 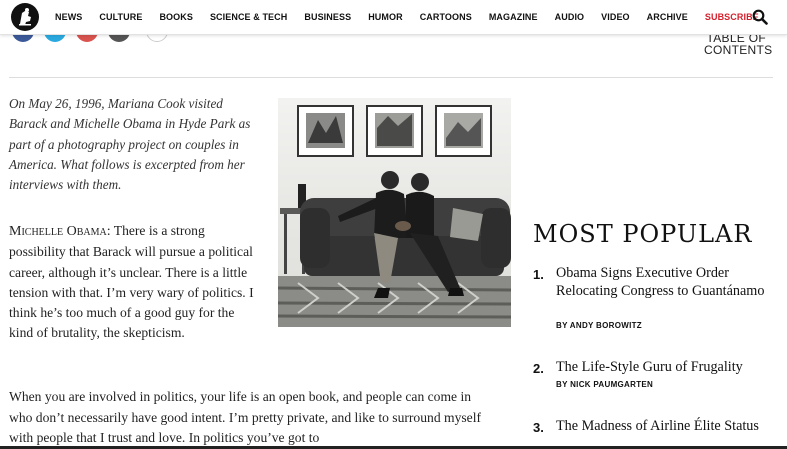 What do you see at coordinates (570, 17) in the screenshot?
I see `nav-item-audio: AUDIO` at bounding box center [570, 17].